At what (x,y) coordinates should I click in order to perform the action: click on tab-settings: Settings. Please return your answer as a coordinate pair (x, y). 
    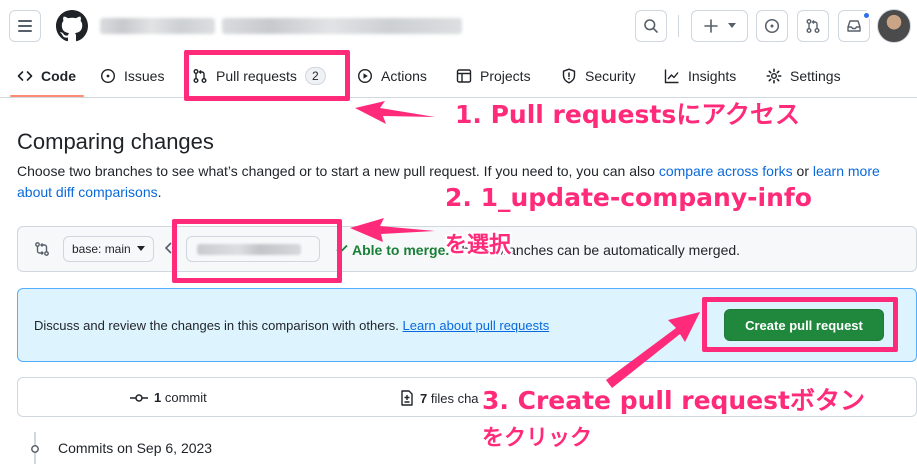
    Looking at the image, I should click on (803, 76).